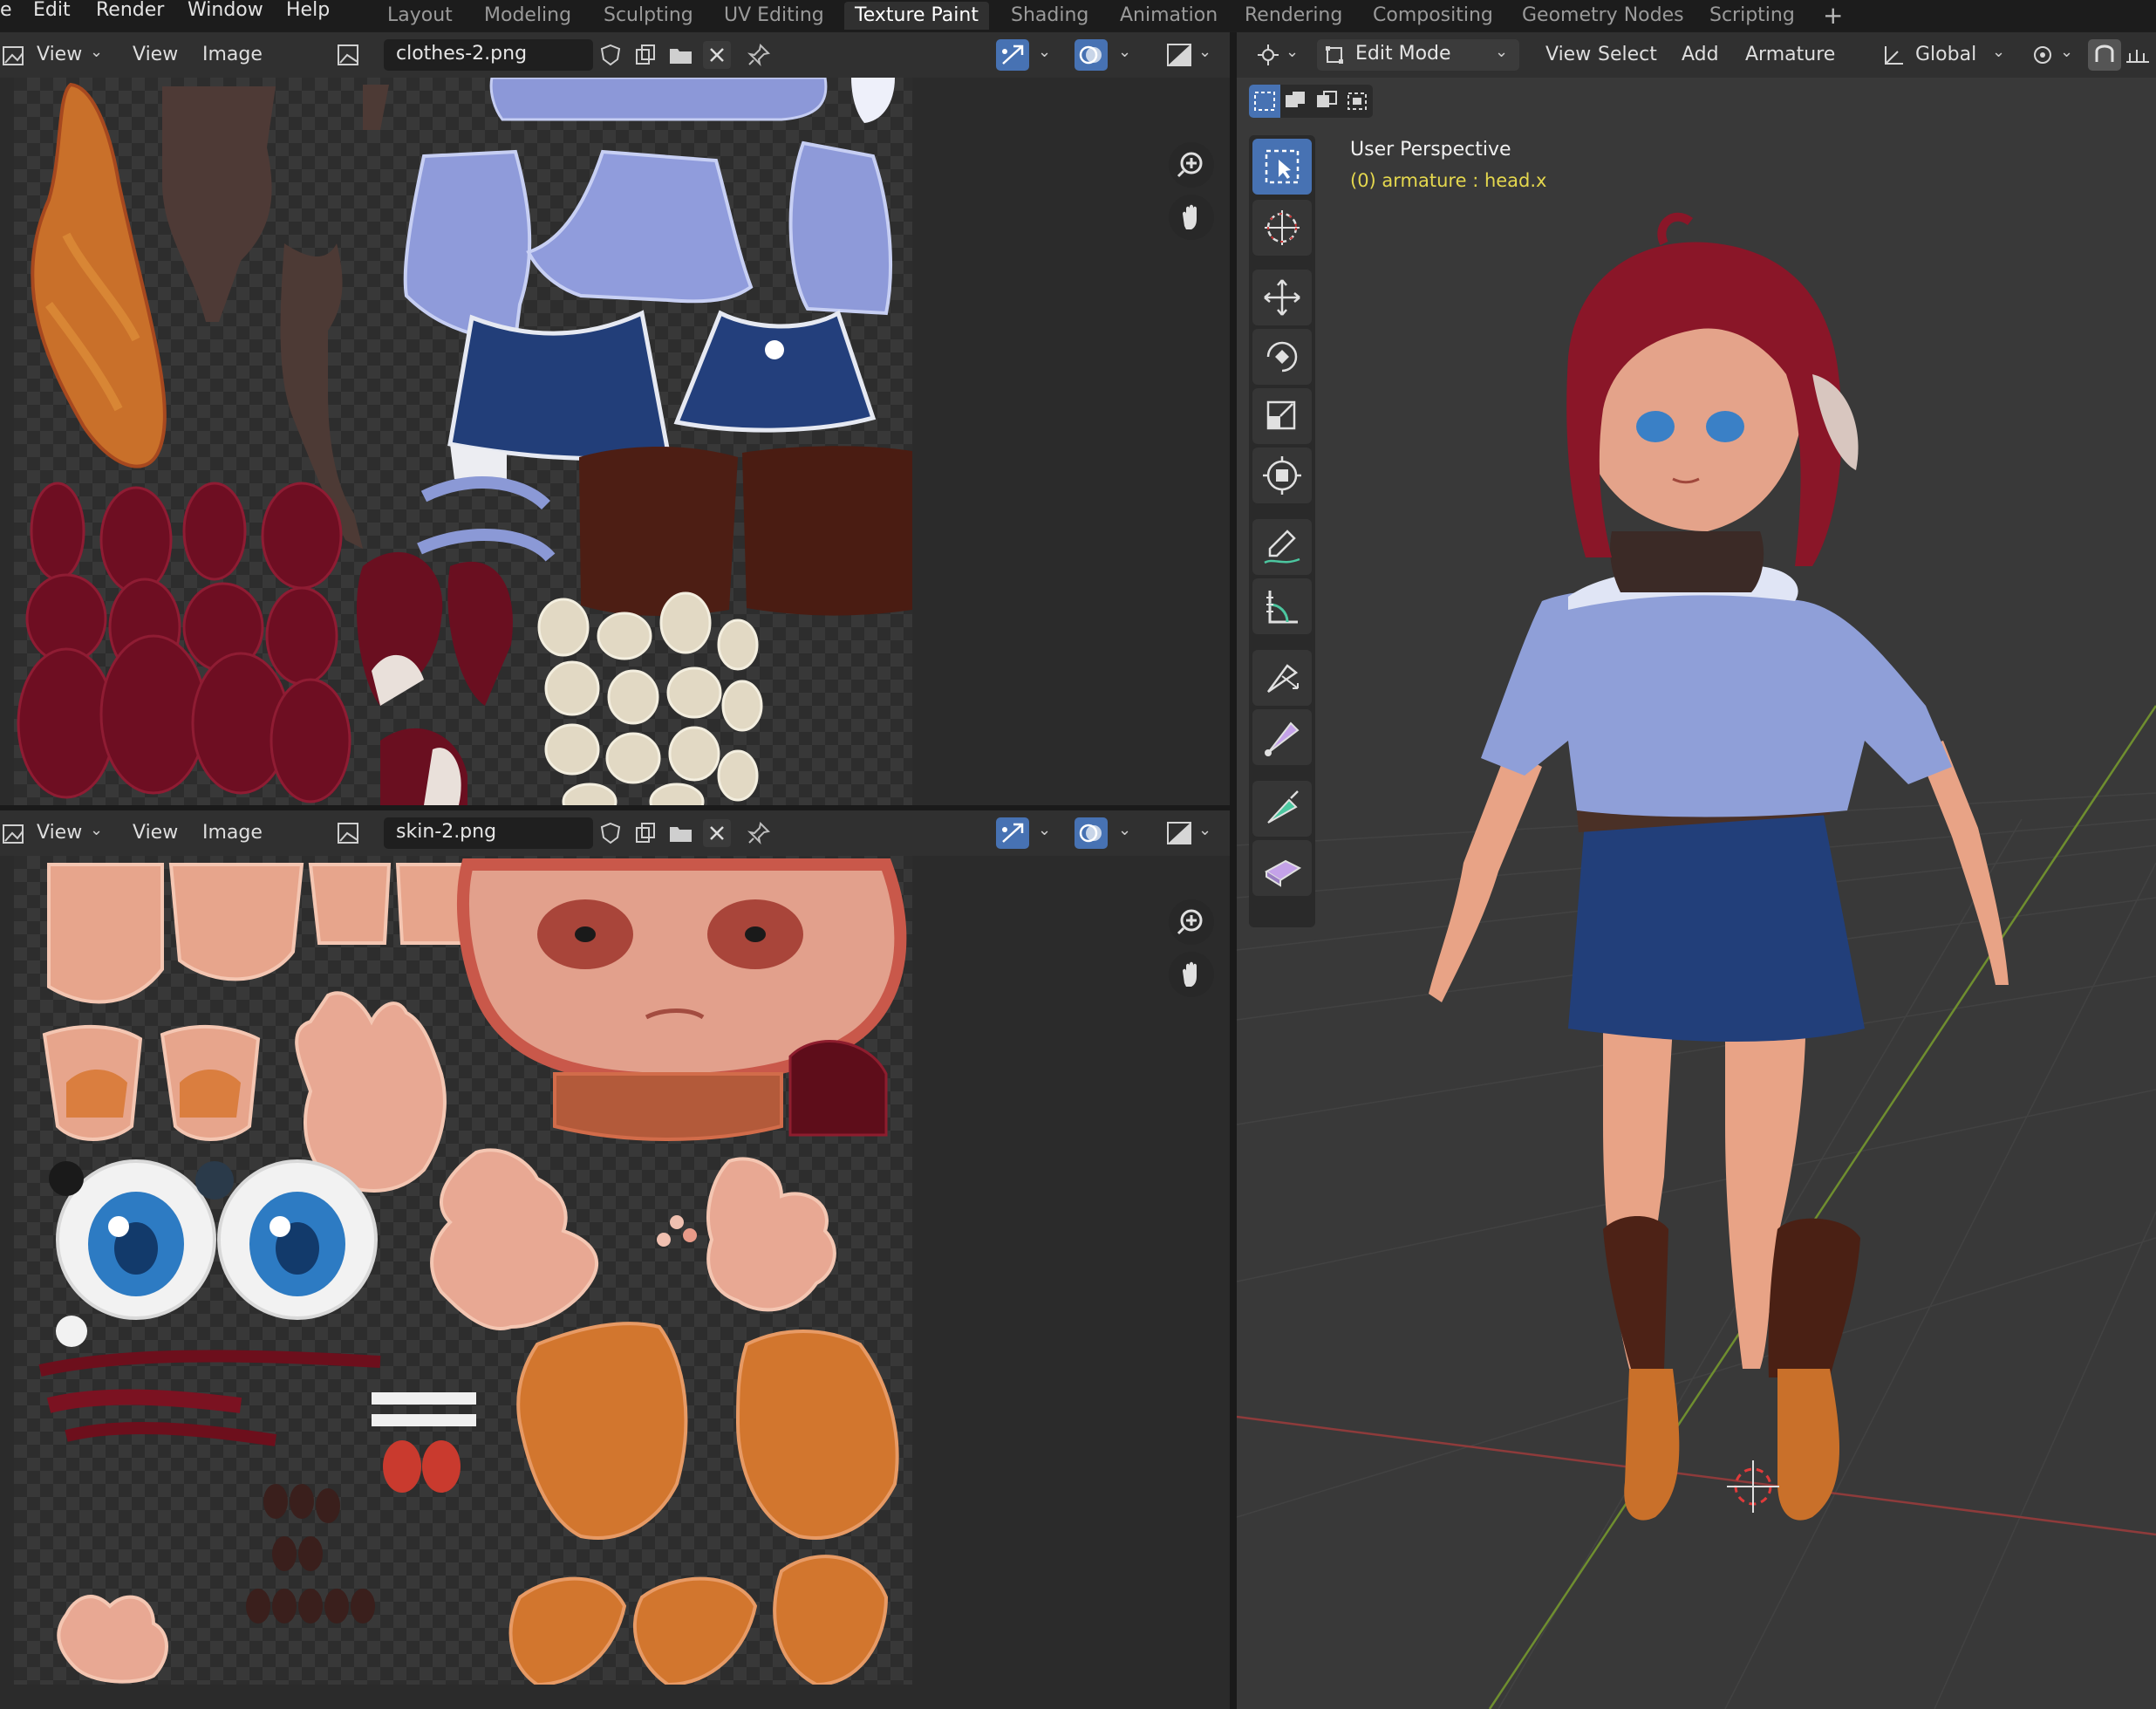 This screenshot has width=2156, height=1709. I want to click on select-invert-icon, so click(1358, 101).